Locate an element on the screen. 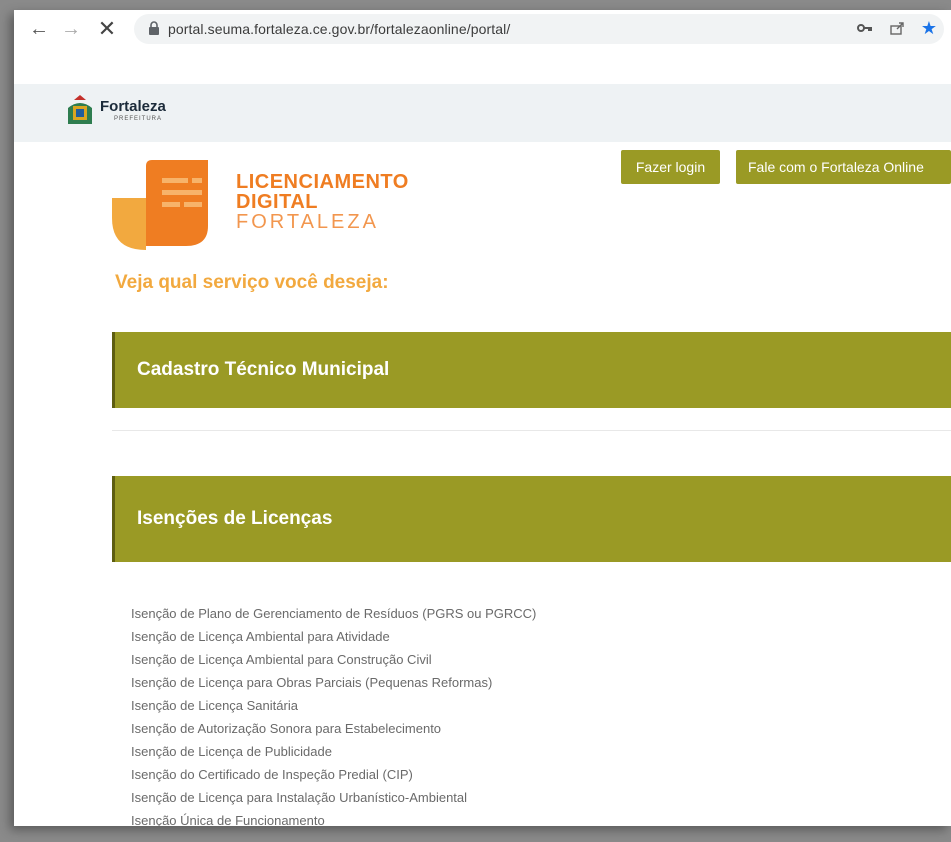 The width and height of the screenshot is (951, 842). service-link: Isenção Única de Funcionamento is located at coordinates (528, 817).